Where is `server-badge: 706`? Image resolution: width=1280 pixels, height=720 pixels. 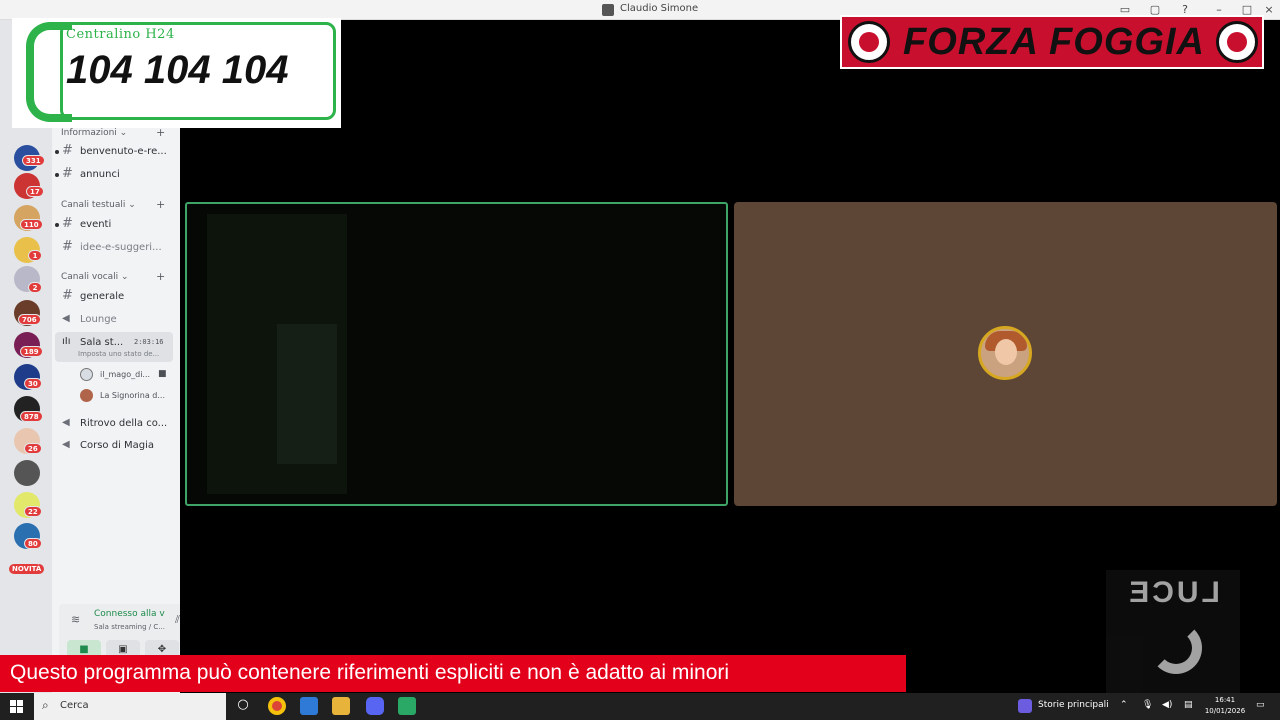
server-badge: 706 is located at coordinates (29, 319).